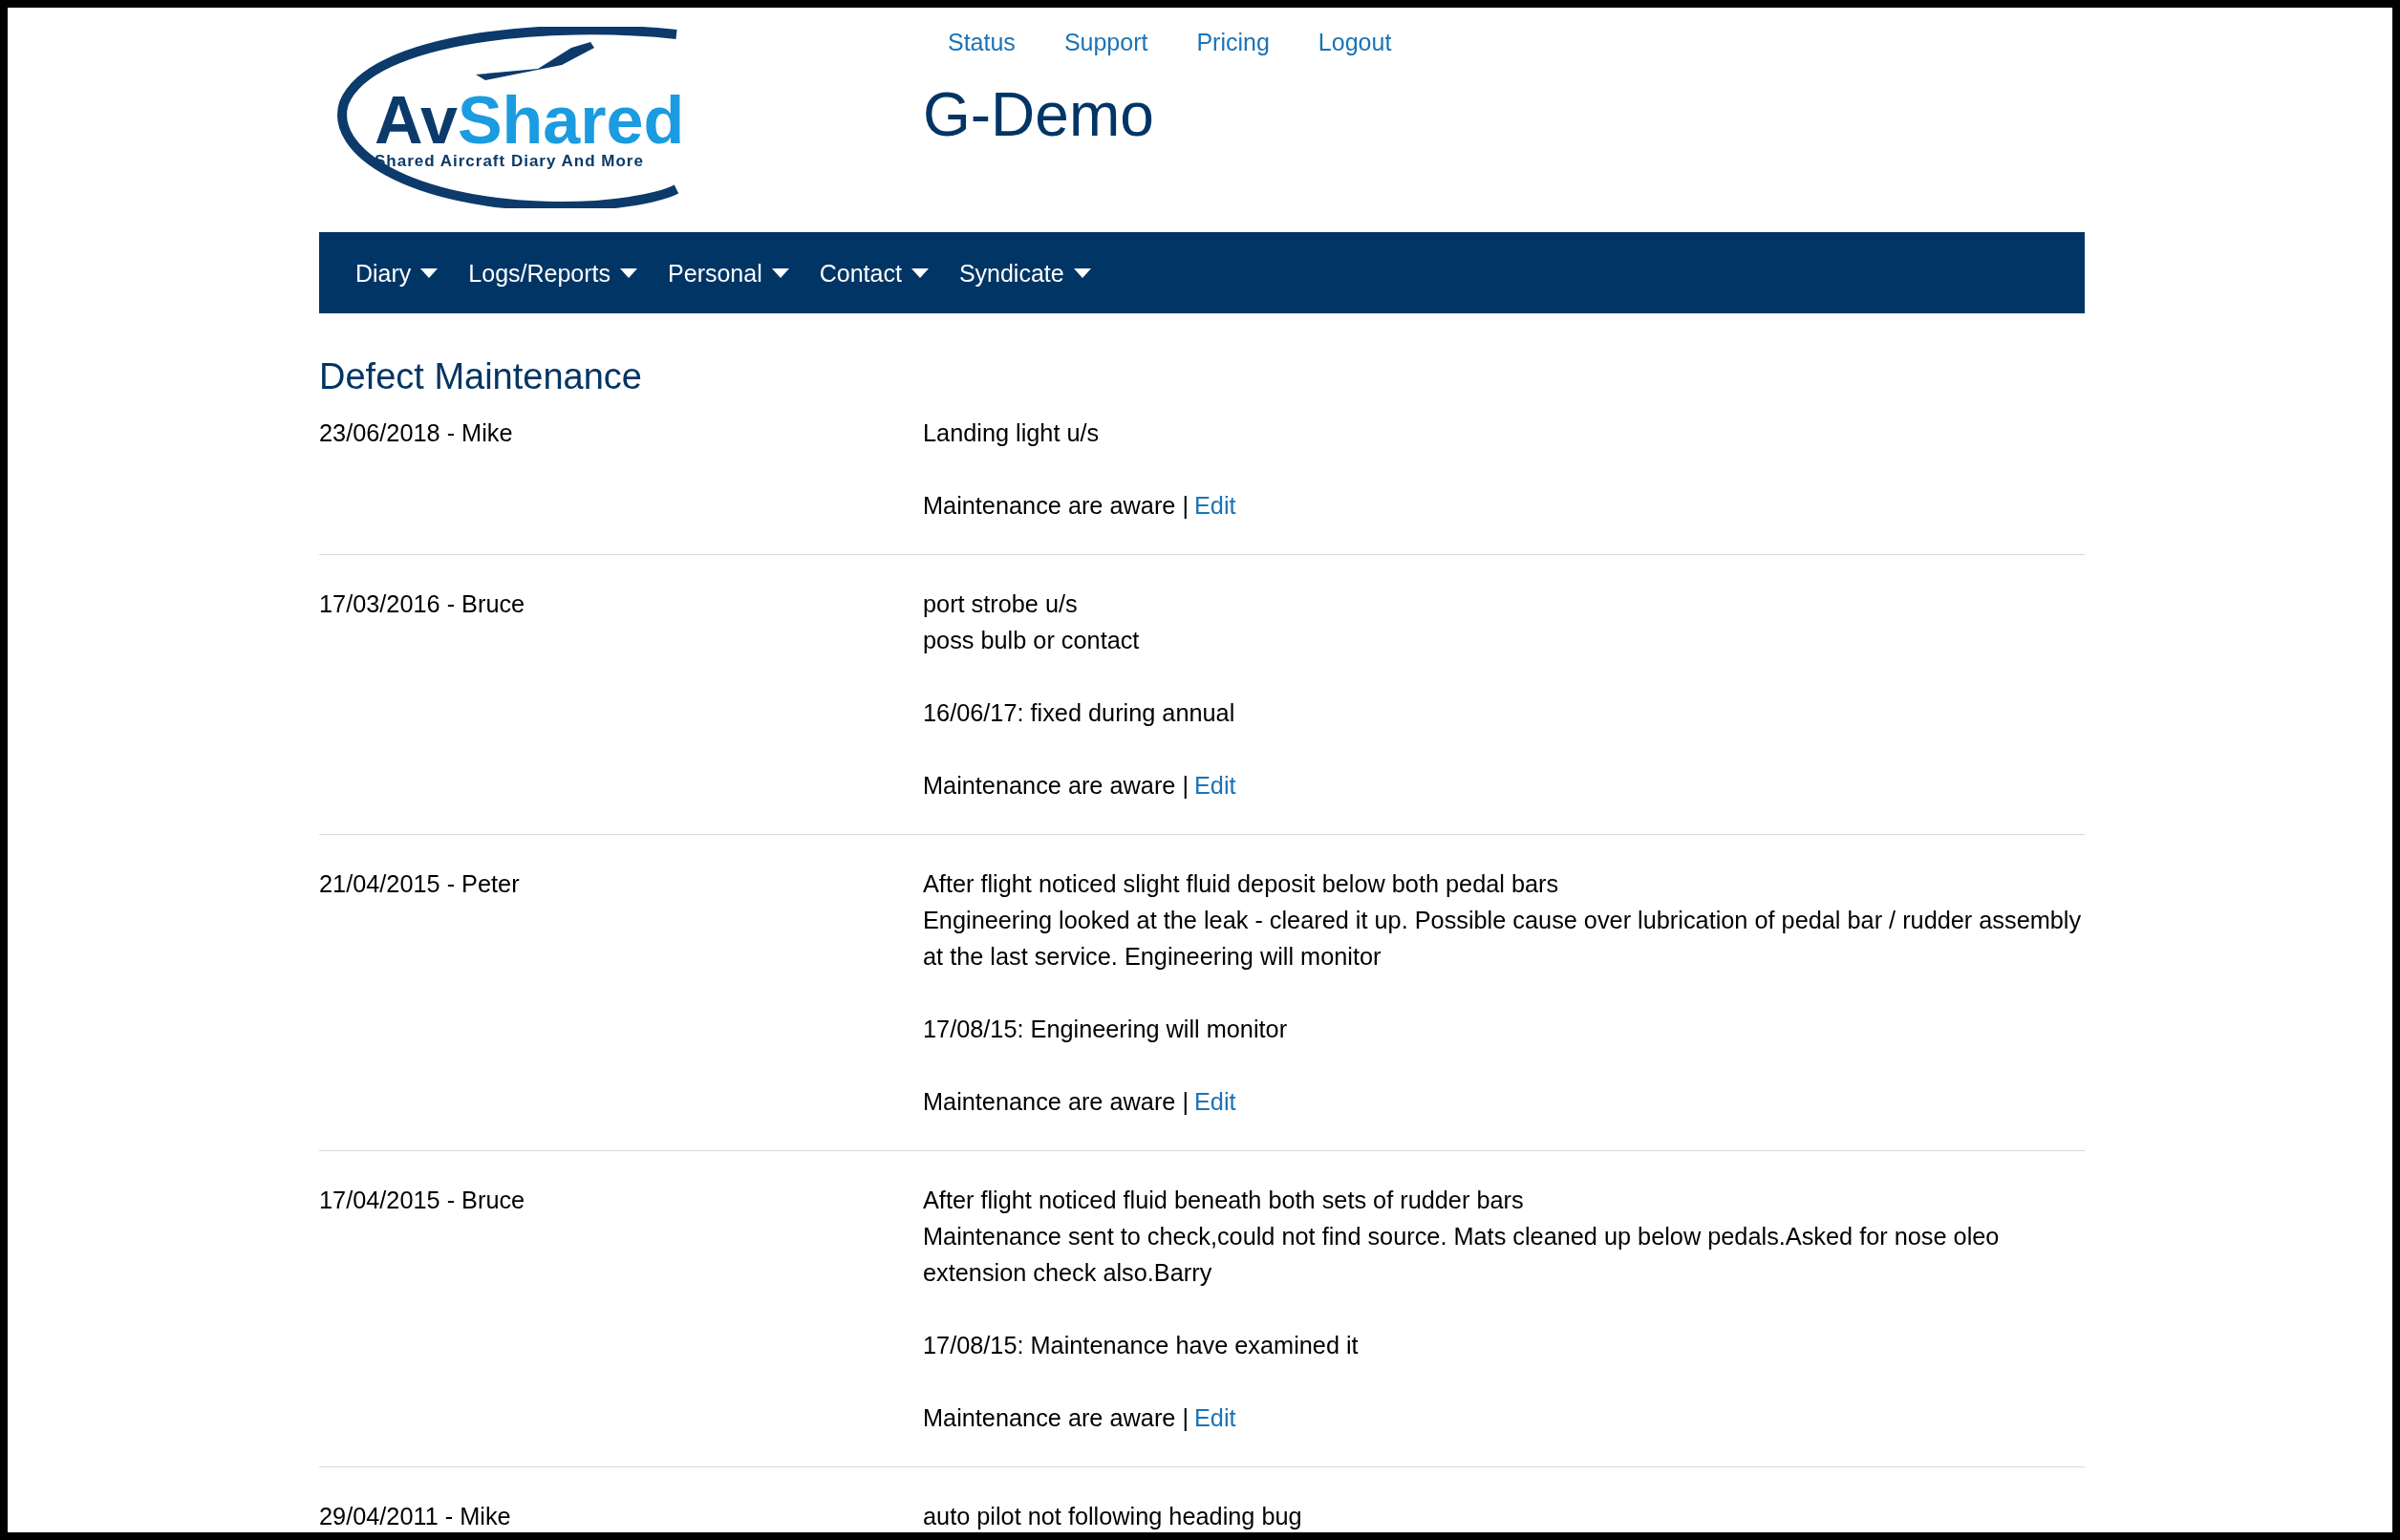 The image size is (2400, 1540). I want to click on header-link: Status, so click(982, 42).